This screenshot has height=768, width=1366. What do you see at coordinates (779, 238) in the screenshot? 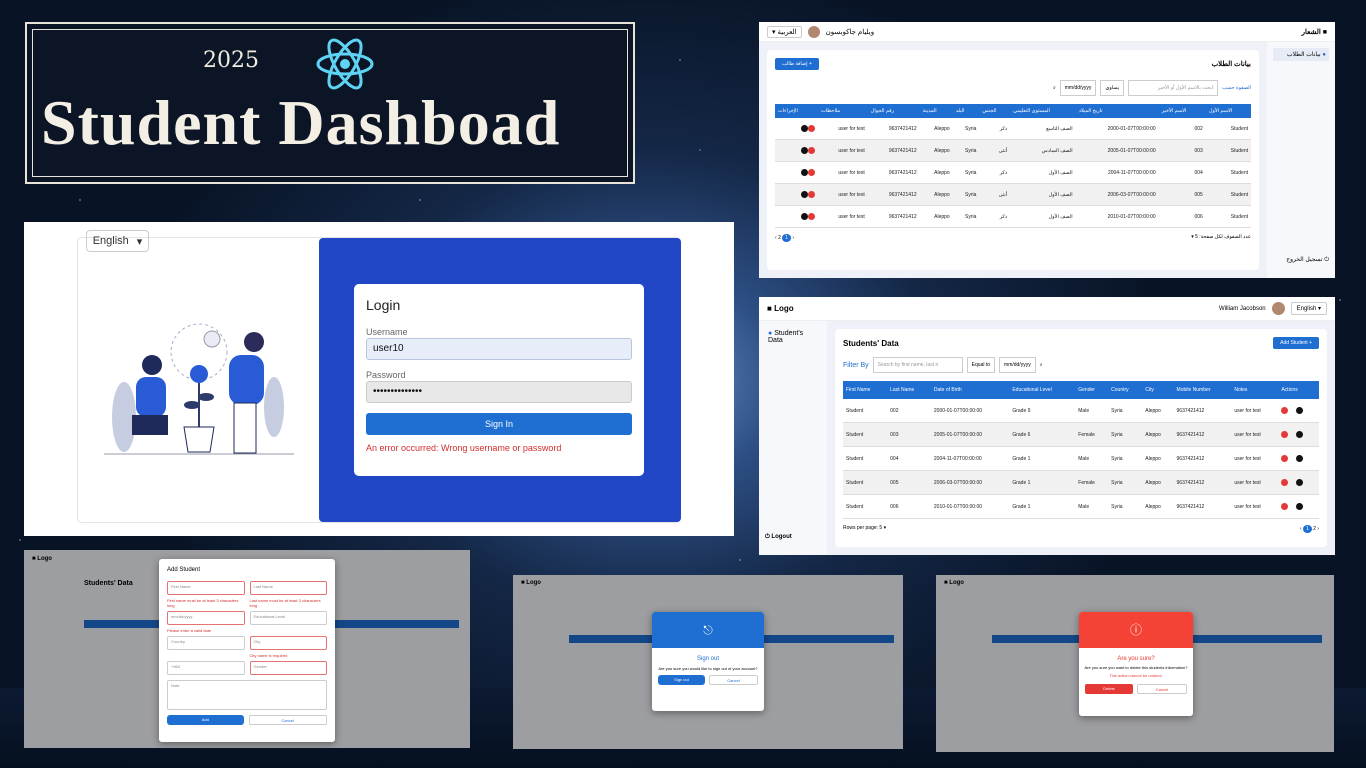
I see `ar-page-2: 2` at bounding box center [779, 238].